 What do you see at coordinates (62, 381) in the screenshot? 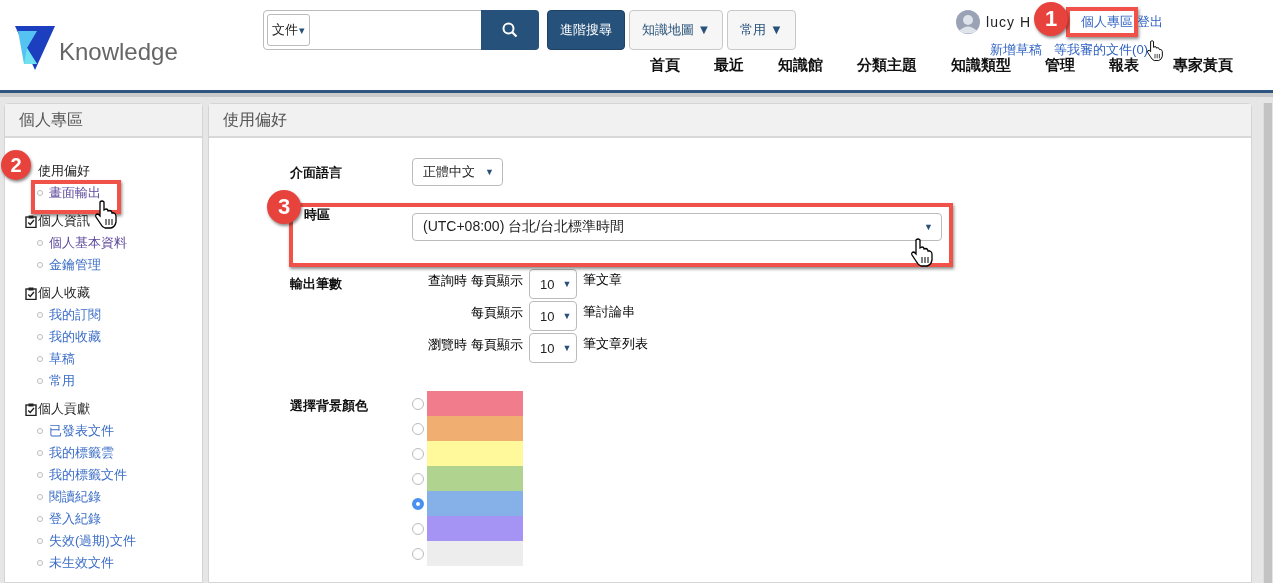
I see `sidebar-link: 常用` at bounding box center [62, 381].